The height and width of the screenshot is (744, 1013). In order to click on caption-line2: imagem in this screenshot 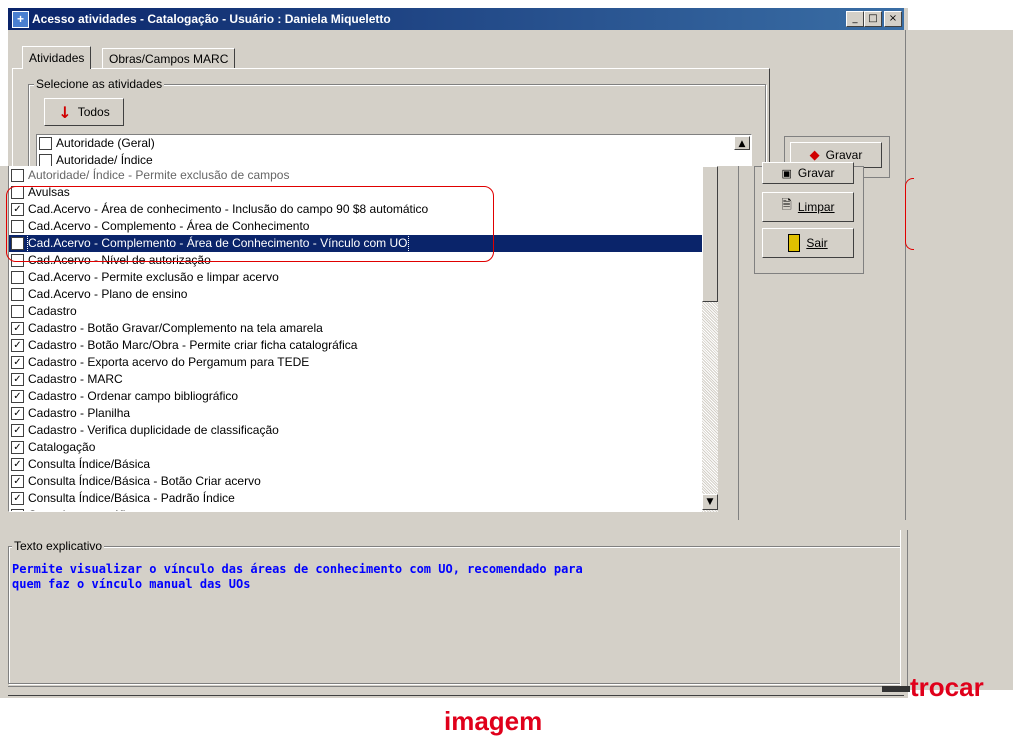, I will do `click(493, 721)`.